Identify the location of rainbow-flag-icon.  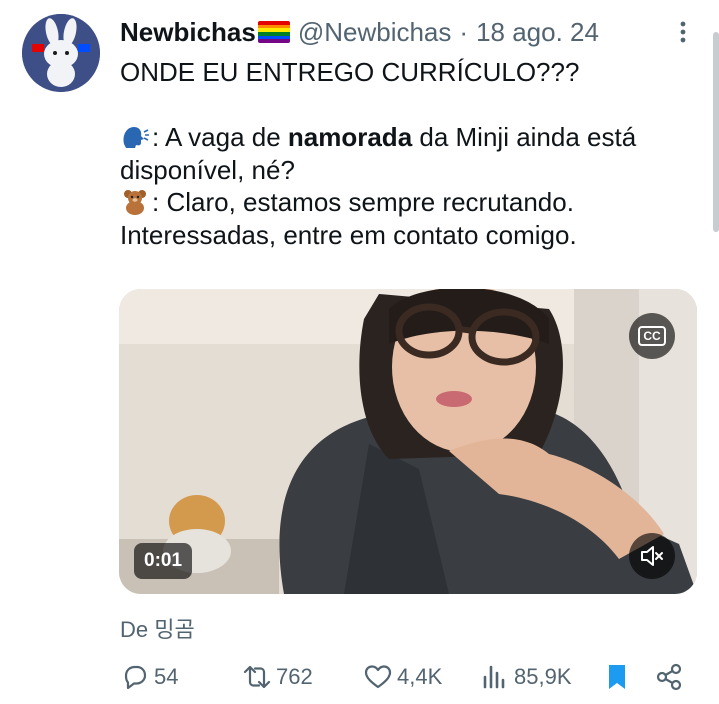
(273, 32).